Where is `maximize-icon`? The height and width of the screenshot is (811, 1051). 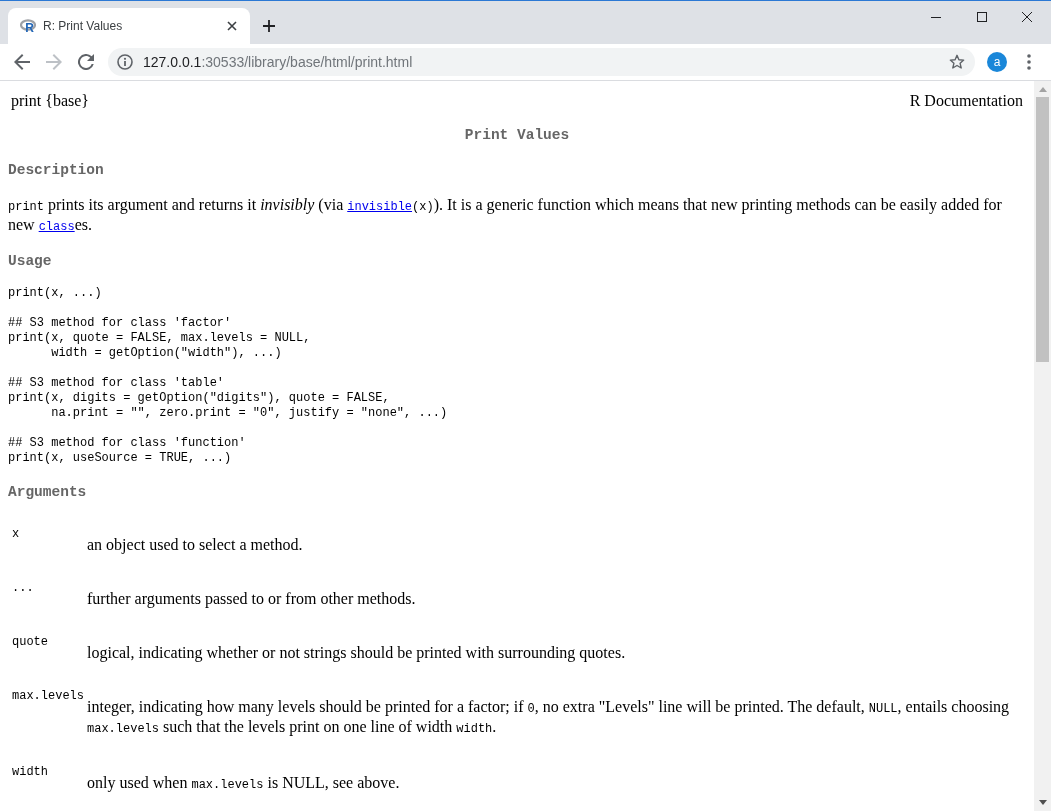
maximize-icon is located at coordinates (982, 17).